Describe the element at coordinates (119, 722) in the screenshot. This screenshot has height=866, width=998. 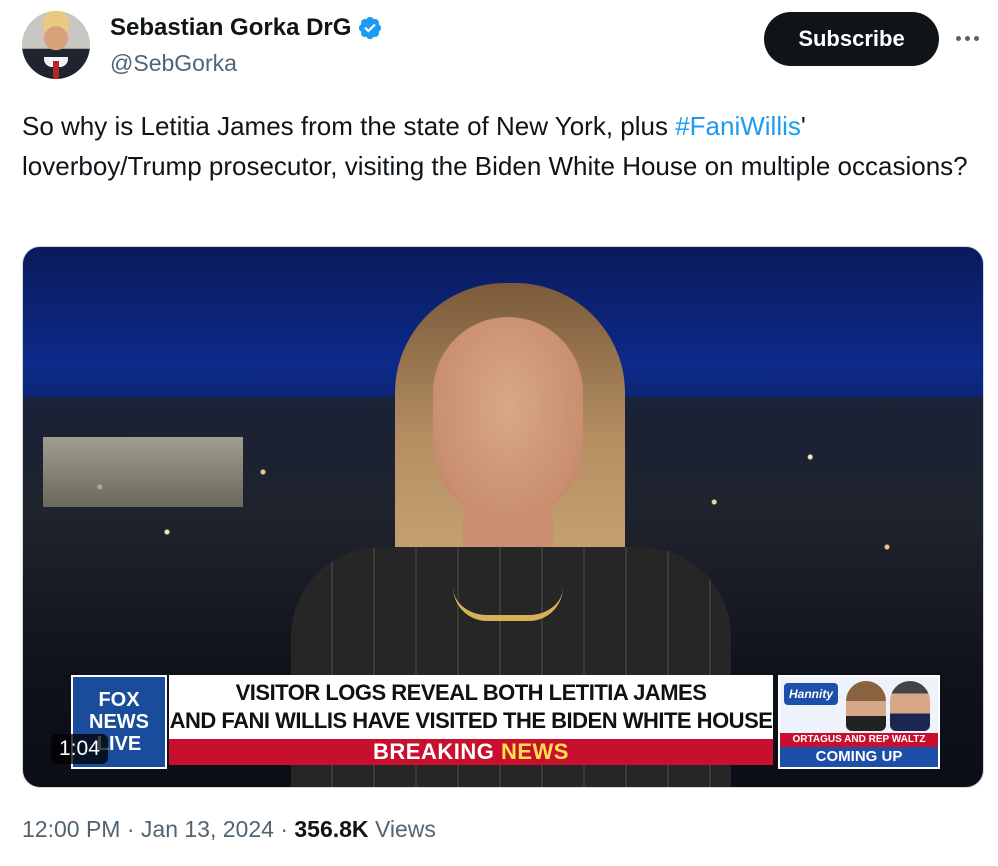
I see `channel-logo-line2: NEWS` at that location.